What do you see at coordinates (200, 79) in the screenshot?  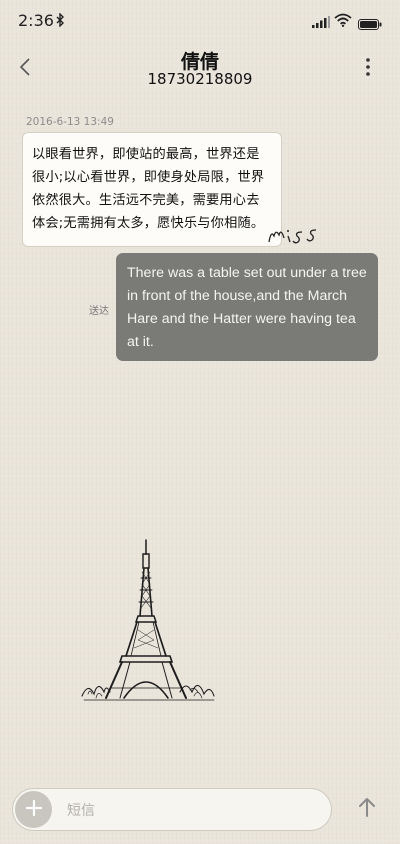 I see `contact-number: 18730218809` at bounding box center [200, 79].